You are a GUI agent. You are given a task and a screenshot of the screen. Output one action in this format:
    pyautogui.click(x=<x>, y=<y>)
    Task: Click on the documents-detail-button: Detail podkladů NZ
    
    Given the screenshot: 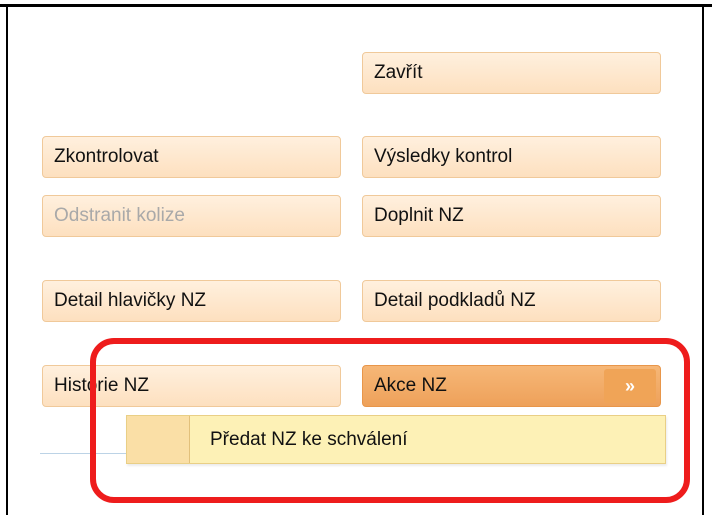 What is the action you would take?
    pyautogui.click(x=511, y=301)
    